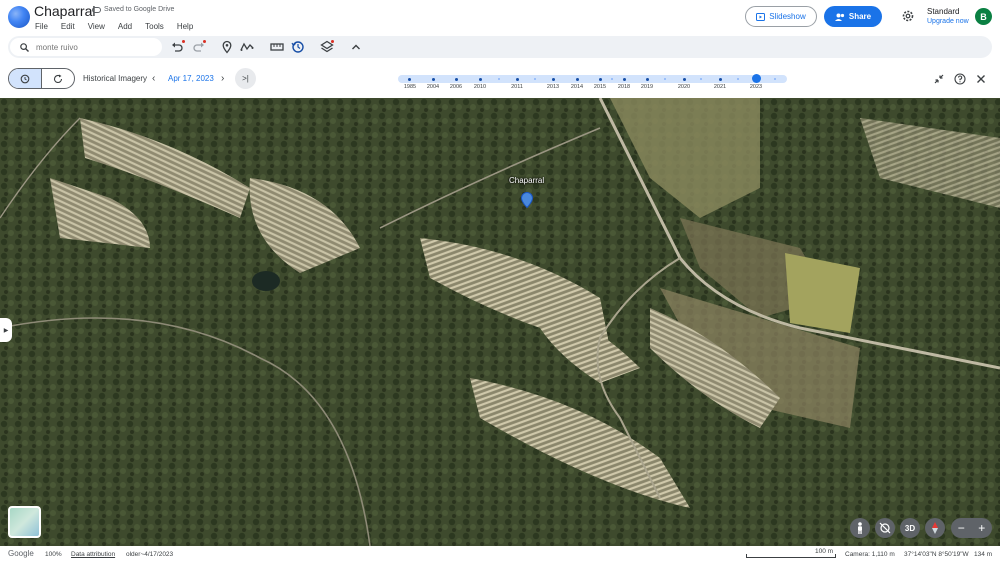 The height and width of the screenshot is (562, 1000). What do you see at coordinates (53, 554) in the screenshot?
I see `zoom-level: 100%` at bounding box center [53, 554].